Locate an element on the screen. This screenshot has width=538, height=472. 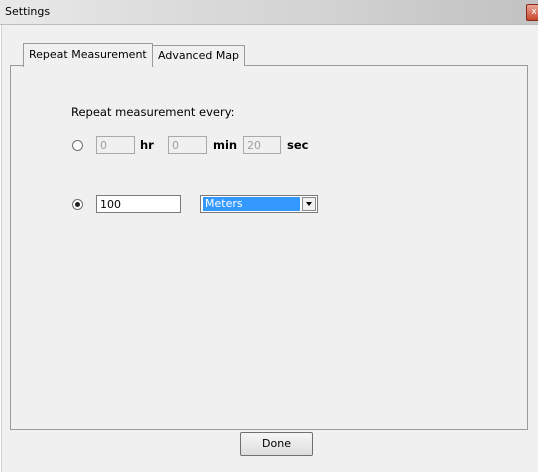
distance-unit-select: Meters is located at coordinates (259, 204).